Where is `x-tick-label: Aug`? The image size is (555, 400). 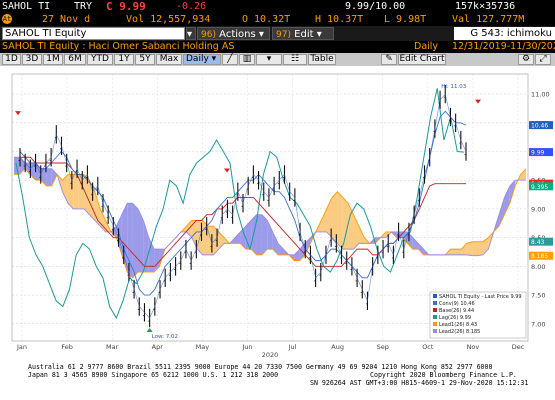 x-tick-label: Aug is located at coordinates (337, 347).